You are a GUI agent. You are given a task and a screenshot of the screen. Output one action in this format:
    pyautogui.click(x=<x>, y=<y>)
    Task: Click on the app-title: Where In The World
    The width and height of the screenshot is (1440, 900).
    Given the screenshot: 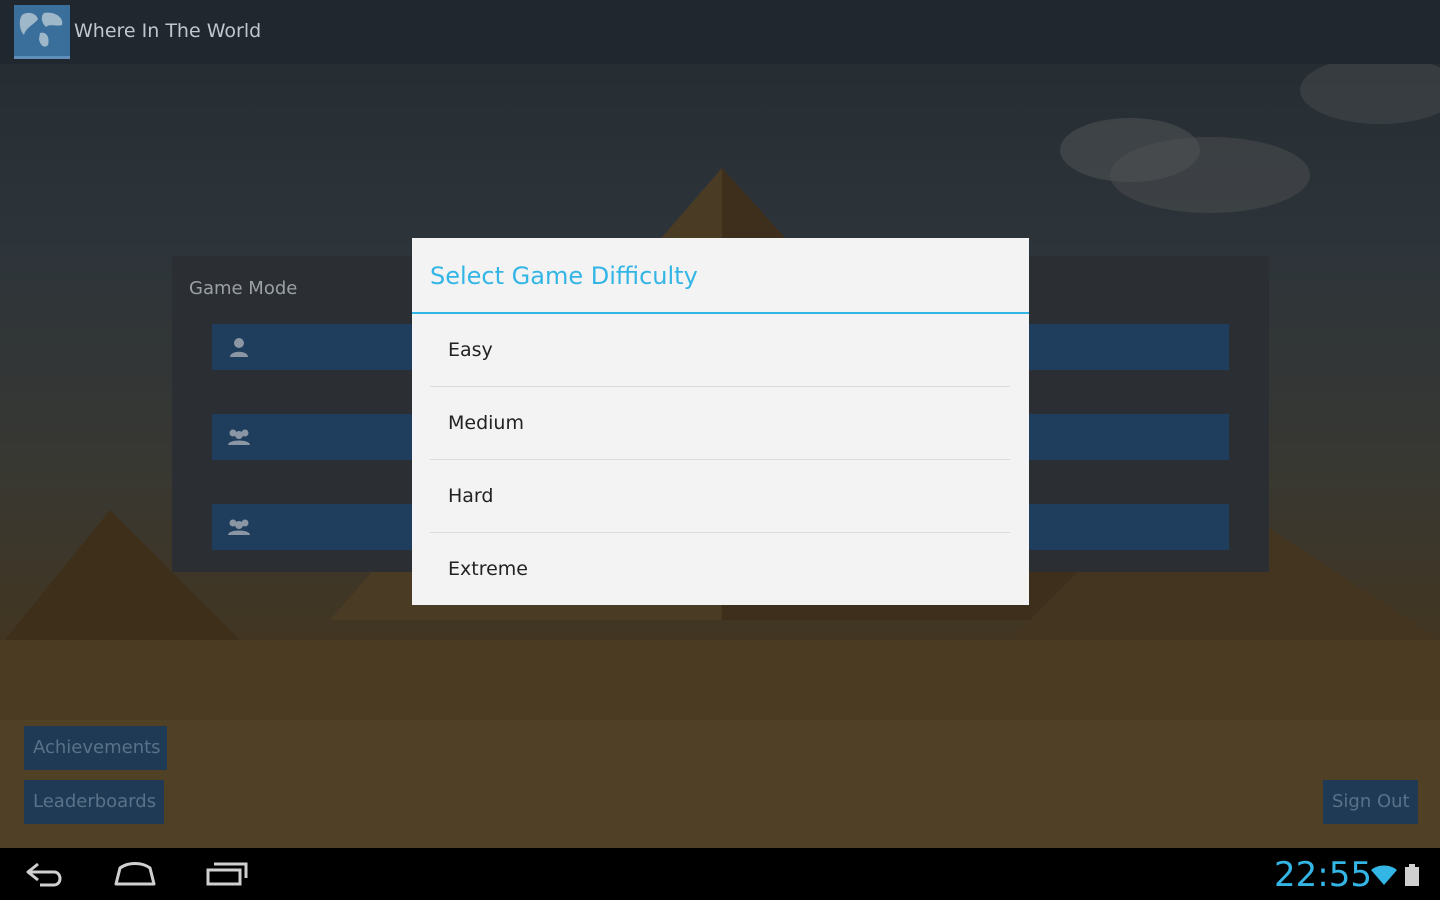 What is the action you would take?
    pyautogui.click(x=168, y=31)
    